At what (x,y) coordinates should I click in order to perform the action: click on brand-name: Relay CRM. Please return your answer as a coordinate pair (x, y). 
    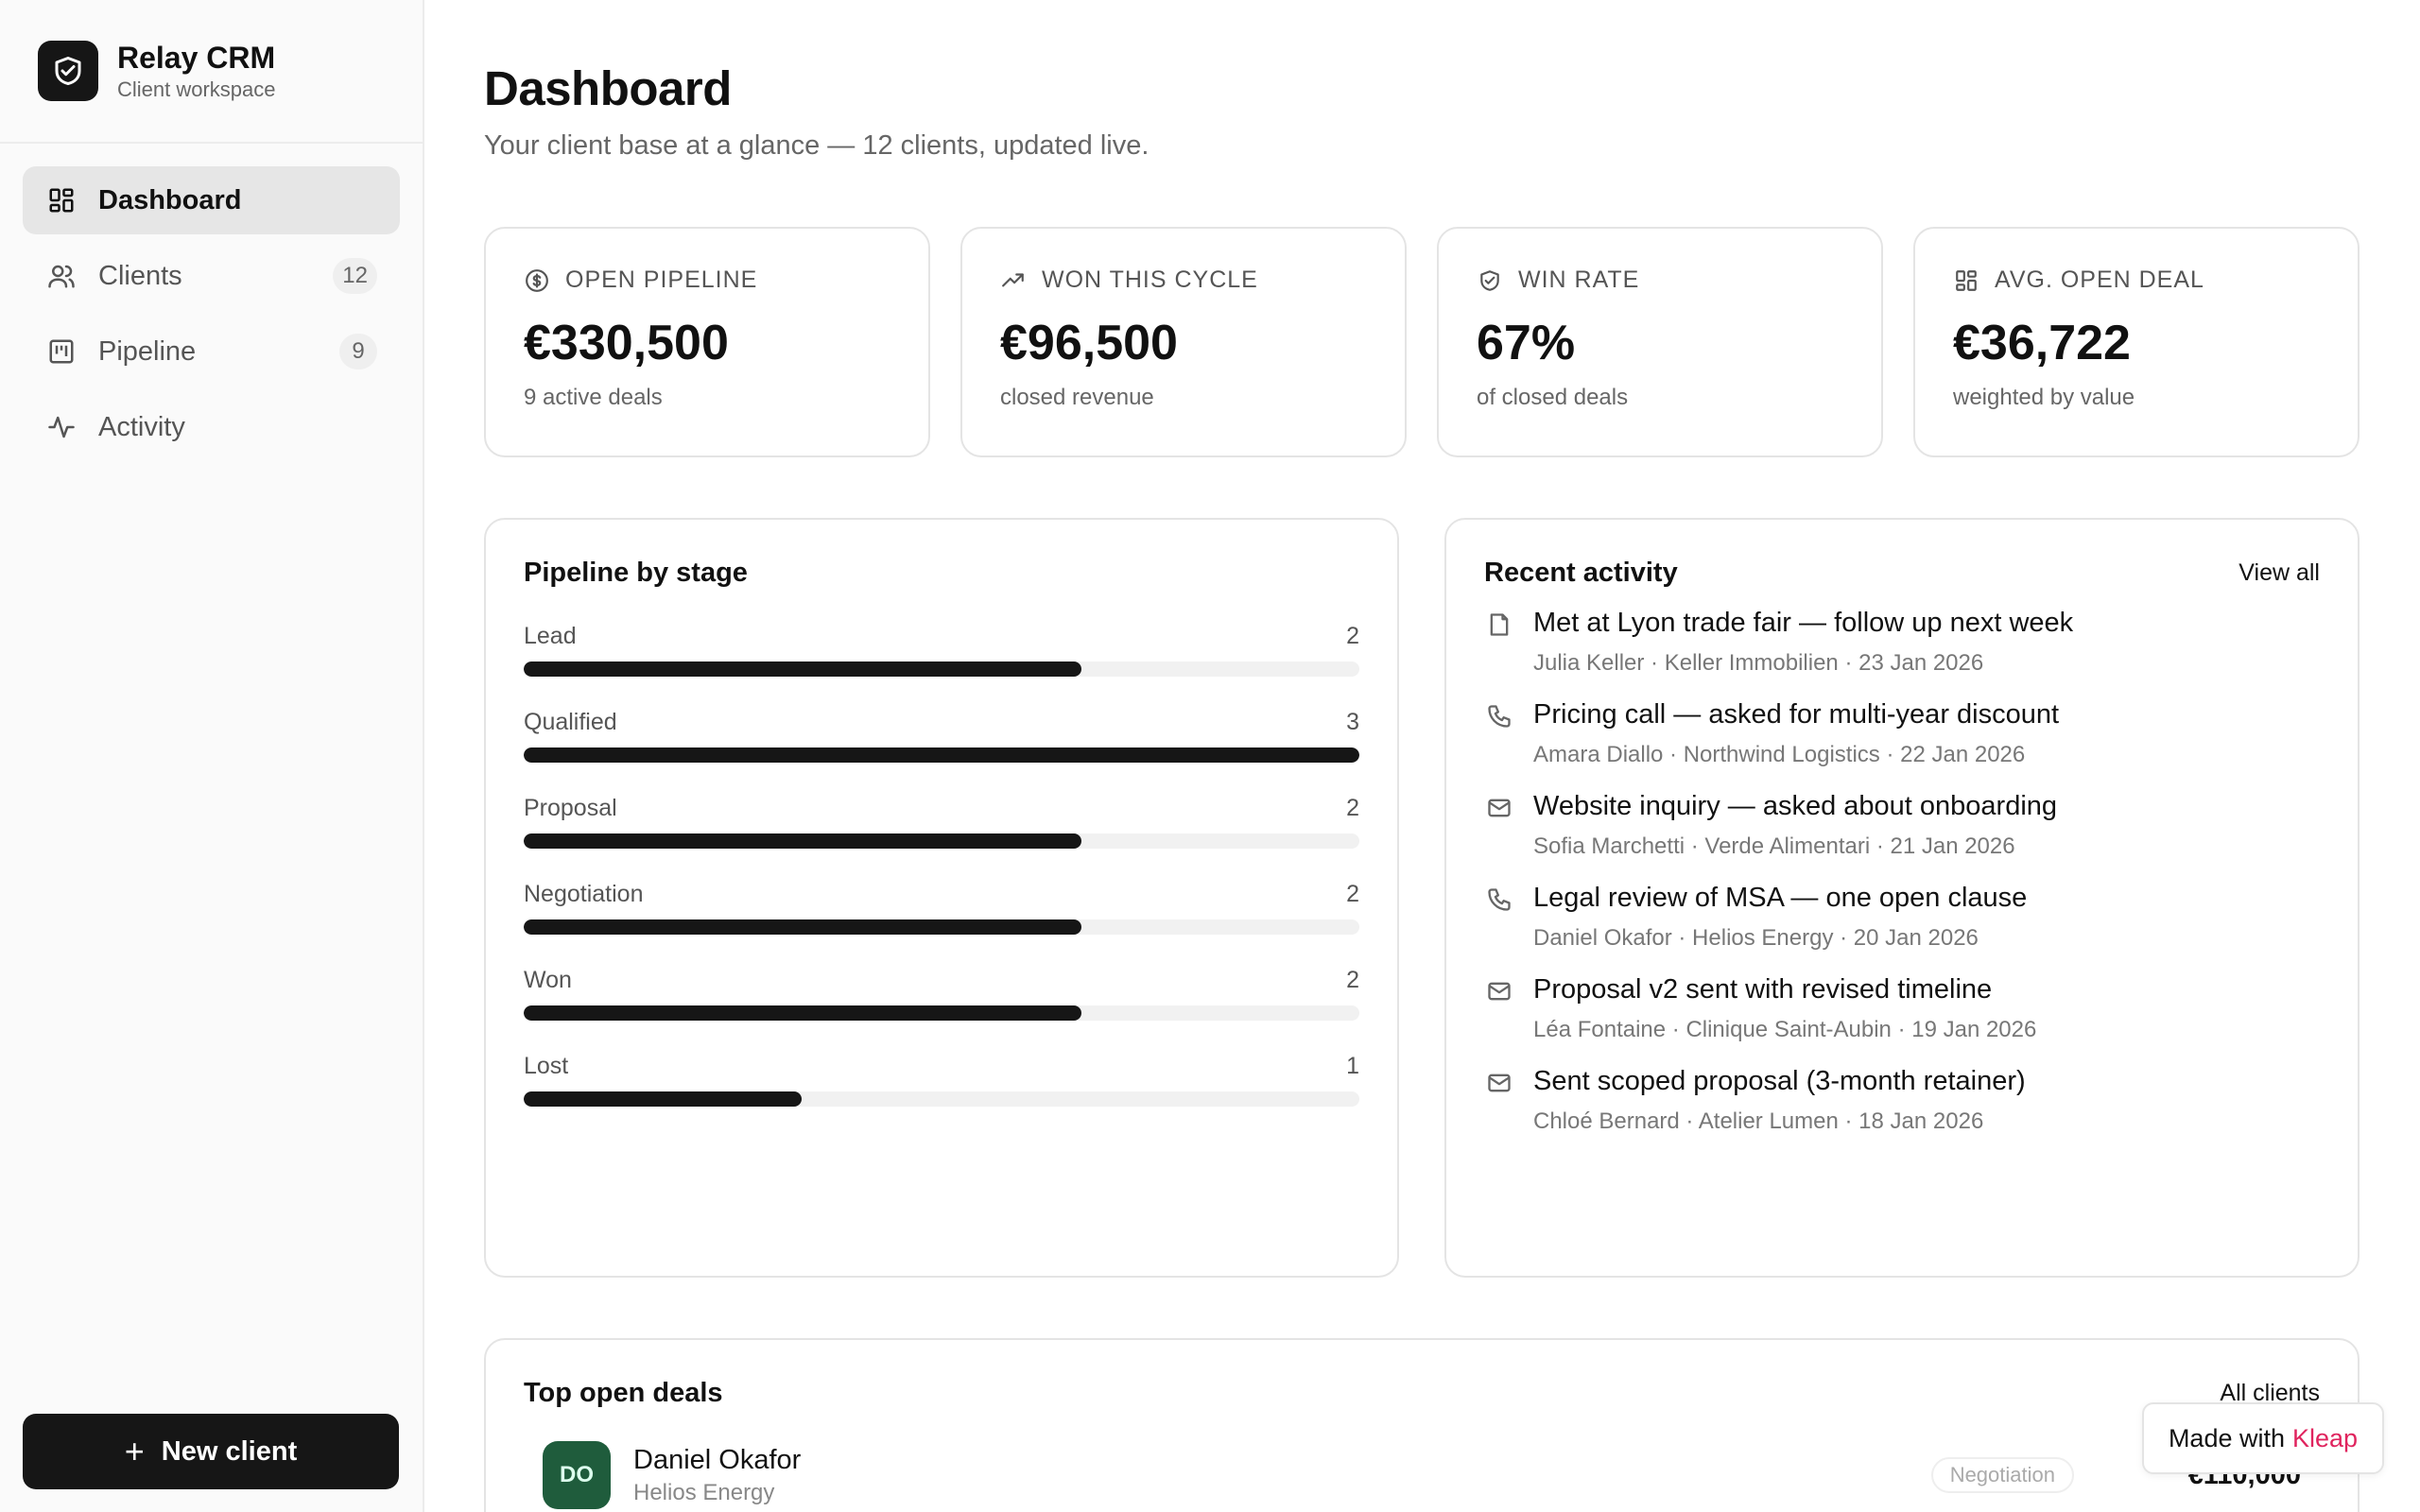
    Looking at the image, I should click on (196, 58).